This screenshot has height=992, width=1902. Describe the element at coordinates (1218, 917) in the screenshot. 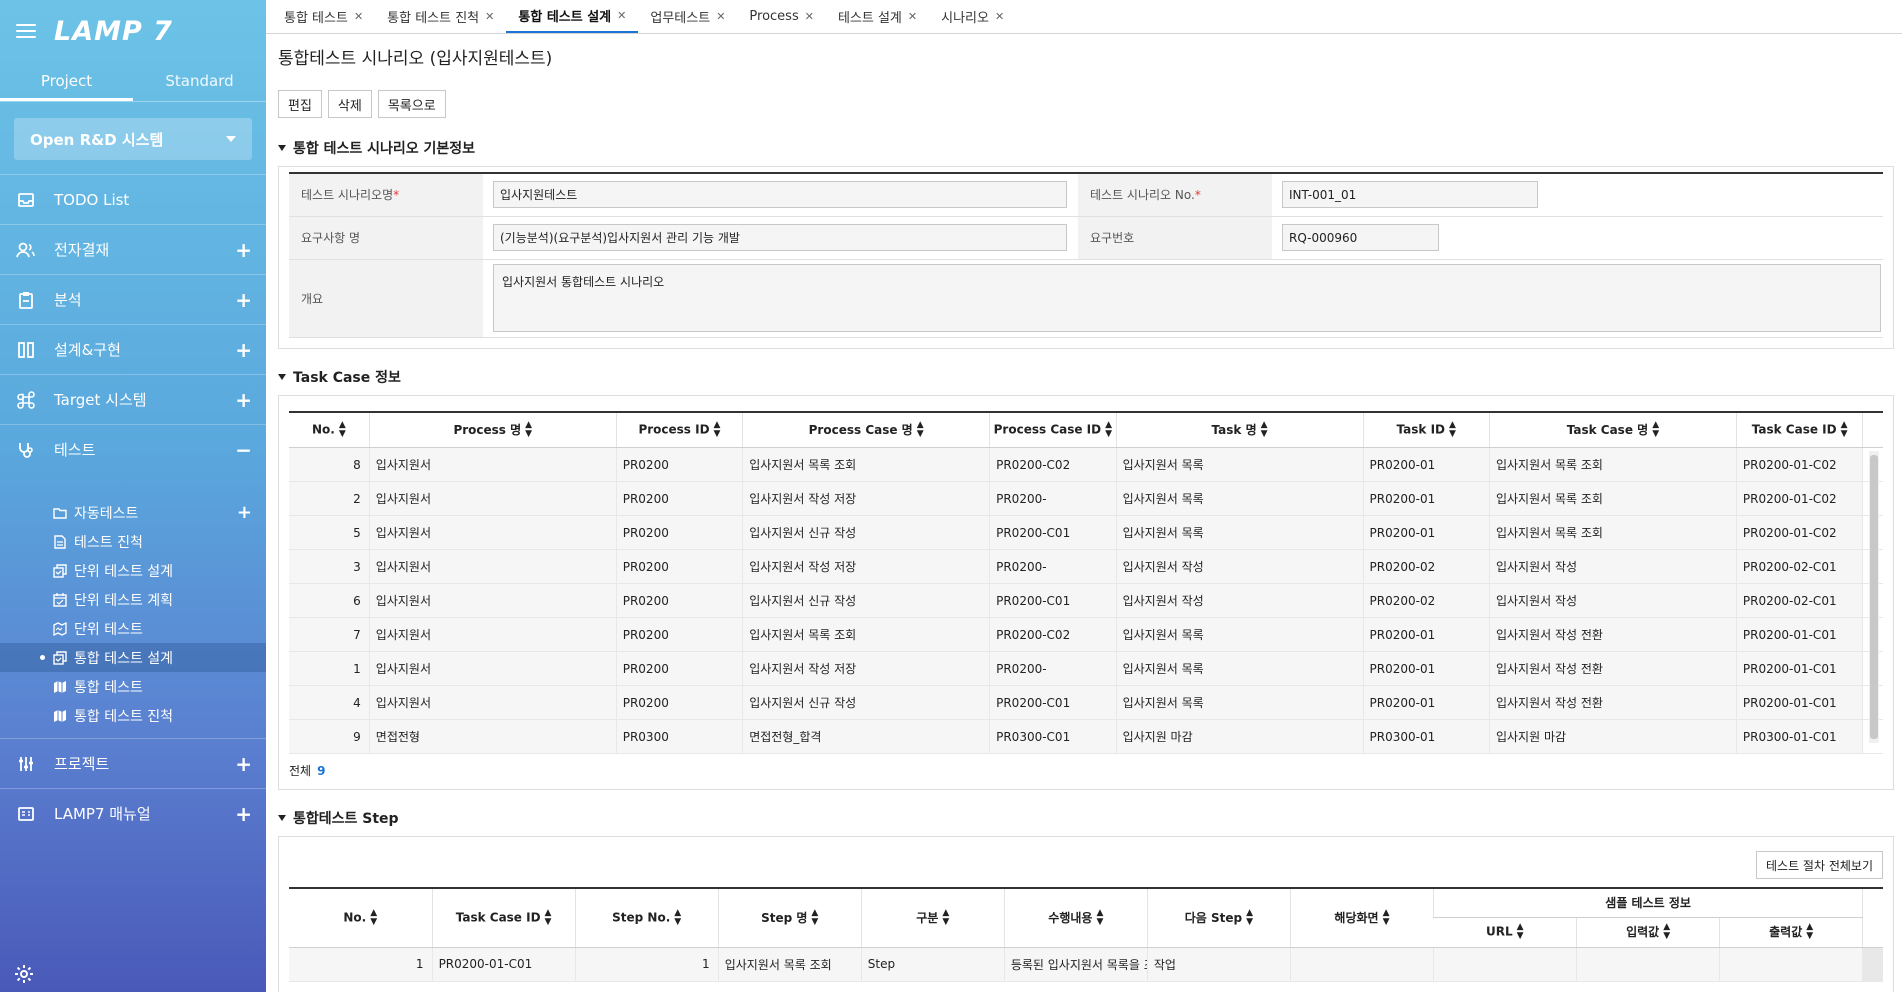

I see `column-header: 다음 Step ▲ ▼` at that location.